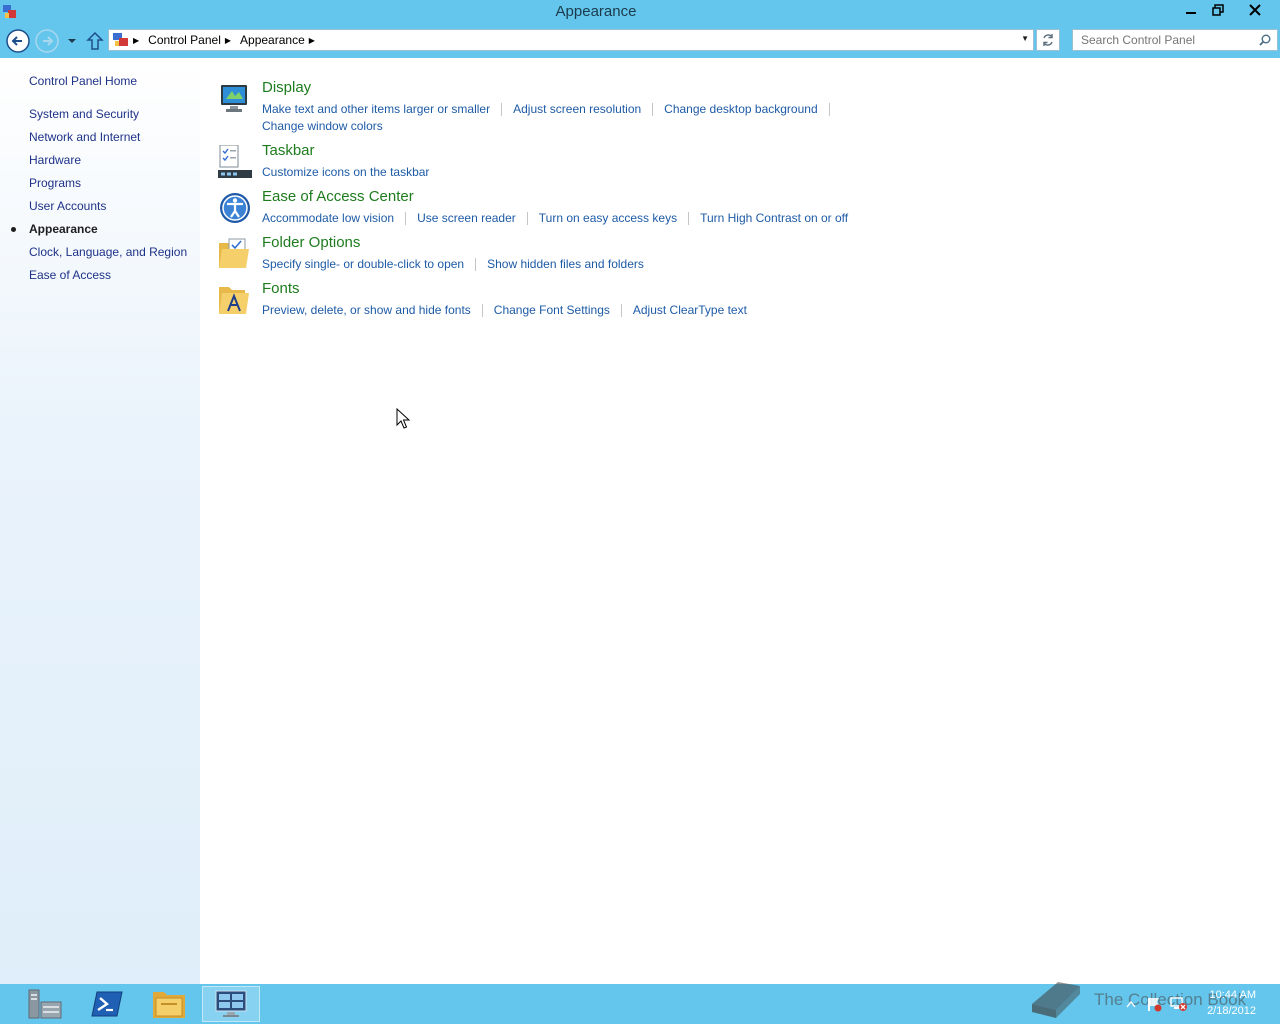 Image resolution: width=1280 pixels, height=1024 pixels. What do you see at coordinates (108, 256) in the screenshot?
I see `sidebar-item-clock-language-and-region: Clock, Language, and Region` at bounding box center [108, 256].